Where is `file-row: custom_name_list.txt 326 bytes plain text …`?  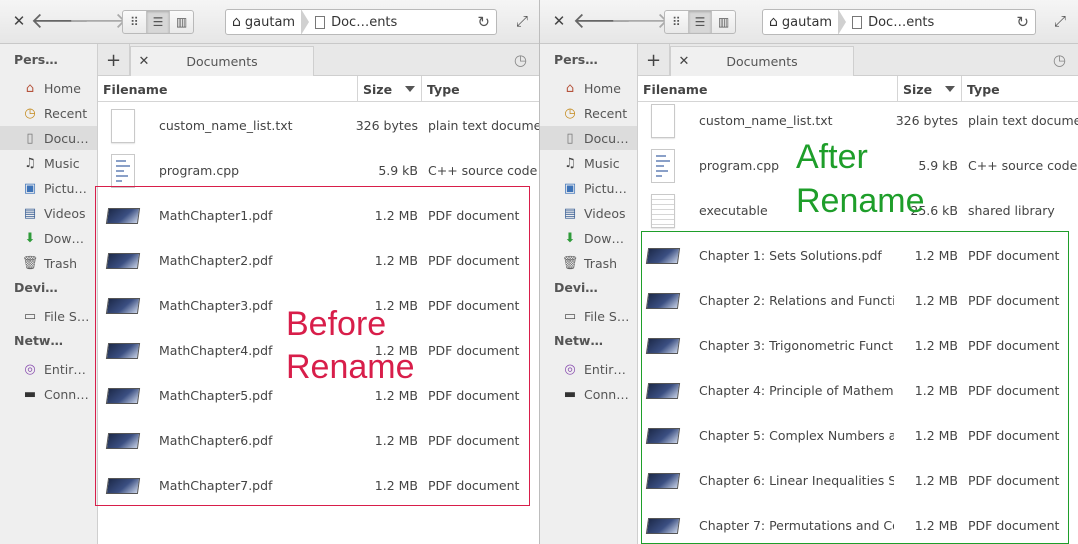 file-row: custom_name_list.txt 326 bytes plain text … is located at coordinates (318, 125).